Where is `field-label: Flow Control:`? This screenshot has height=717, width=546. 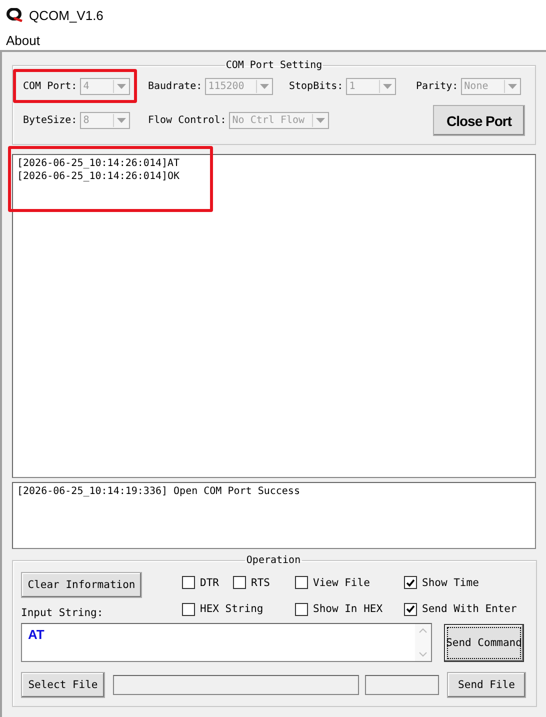 field-label: Flow Control: is located at coordinates (187, 120).